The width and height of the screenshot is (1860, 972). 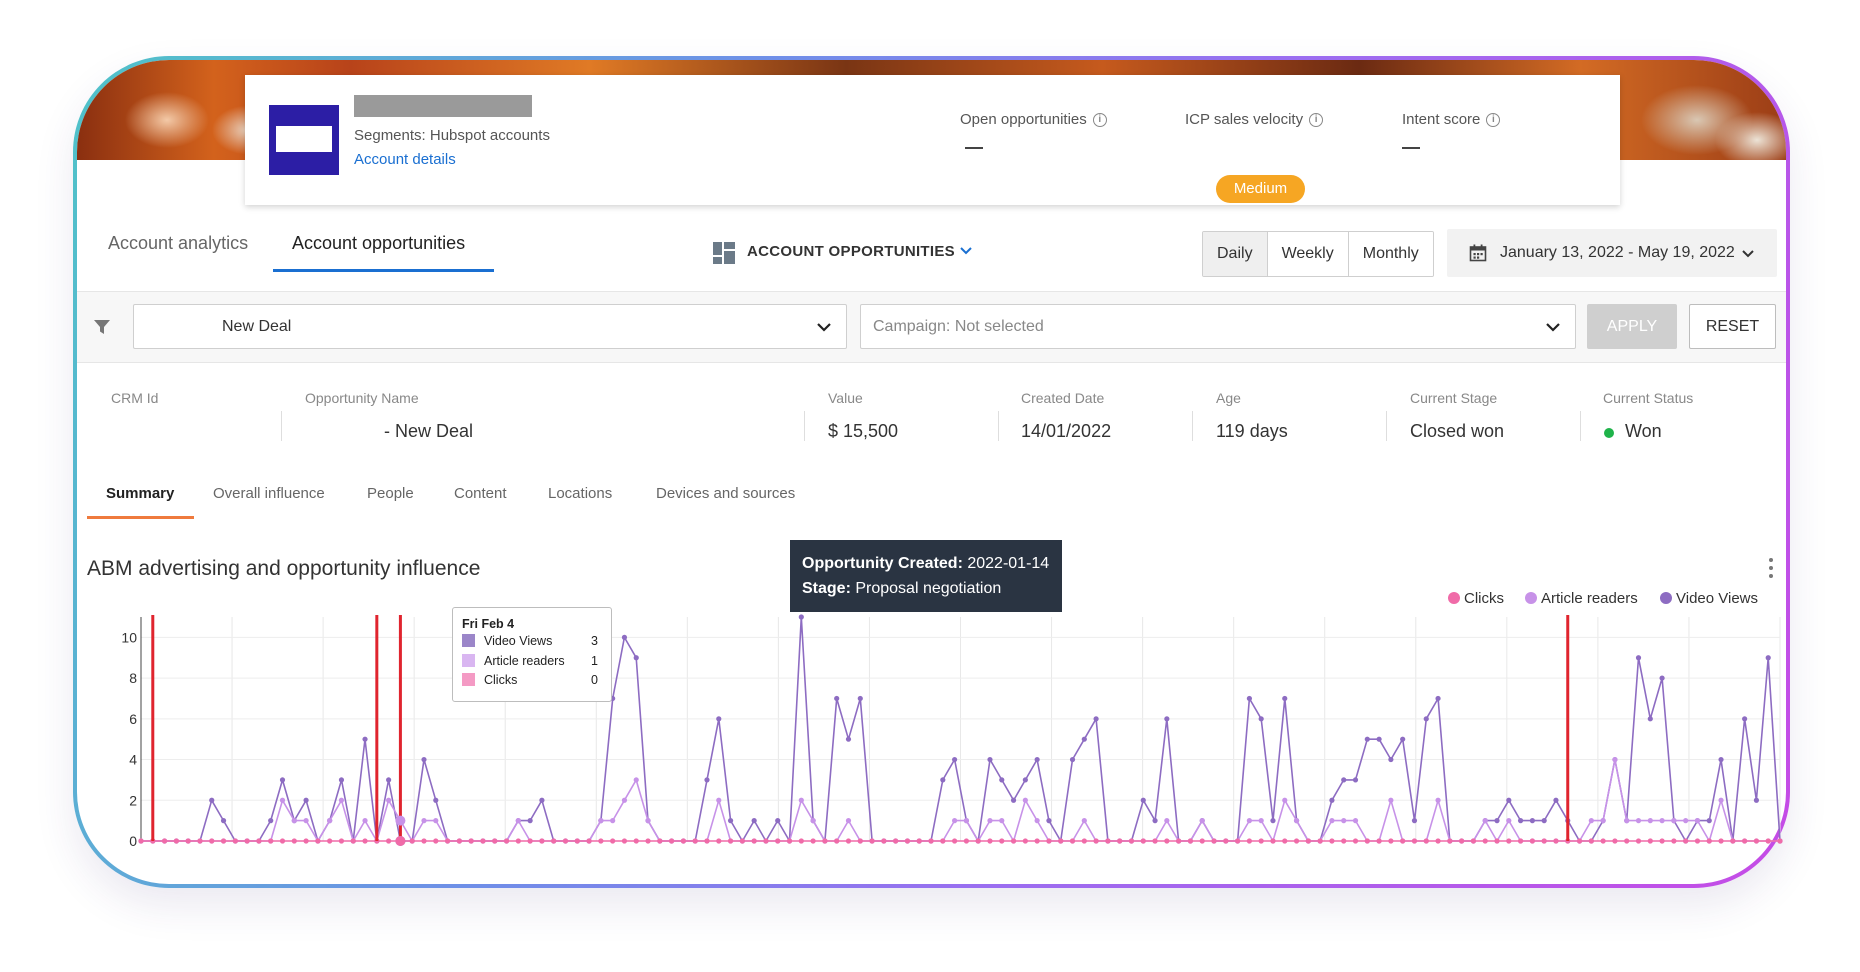 What do you see at coordinates (133, 678) in the screenshot?
I see `y-tick-label: 8` at bounding box center [133, 678].